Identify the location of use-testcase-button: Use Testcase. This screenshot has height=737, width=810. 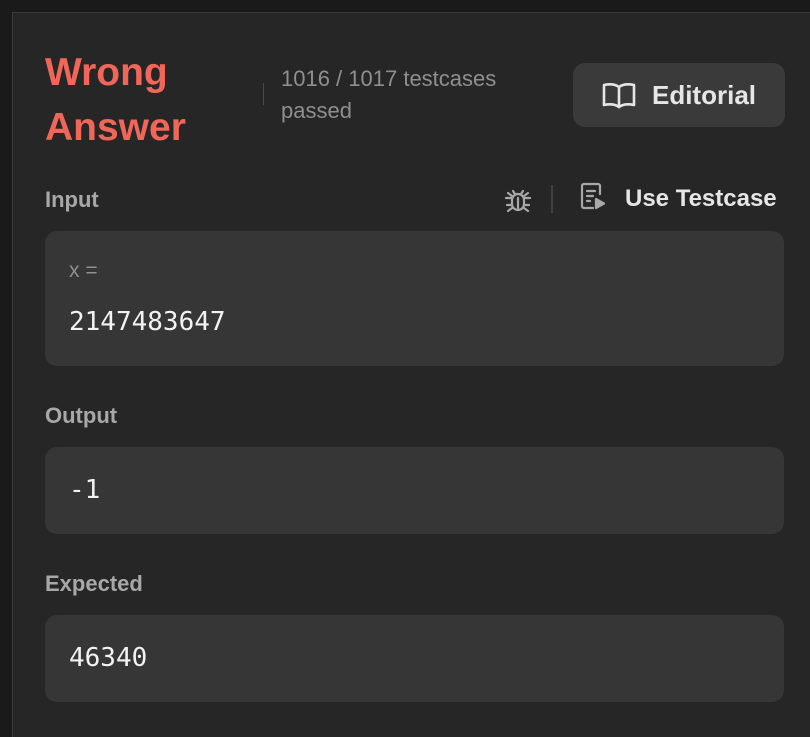
(678, 199).